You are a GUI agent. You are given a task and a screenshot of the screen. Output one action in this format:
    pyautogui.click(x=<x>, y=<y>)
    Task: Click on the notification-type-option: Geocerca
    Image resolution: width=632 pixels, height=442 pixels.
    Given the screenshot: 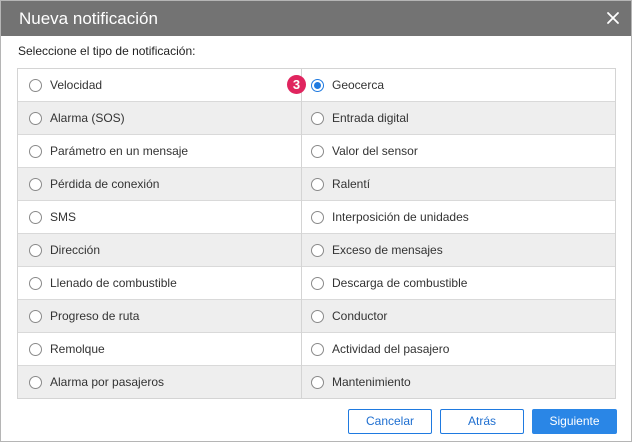 What is the action you would take?
    pyautogui.click(x=458, y=85)
    